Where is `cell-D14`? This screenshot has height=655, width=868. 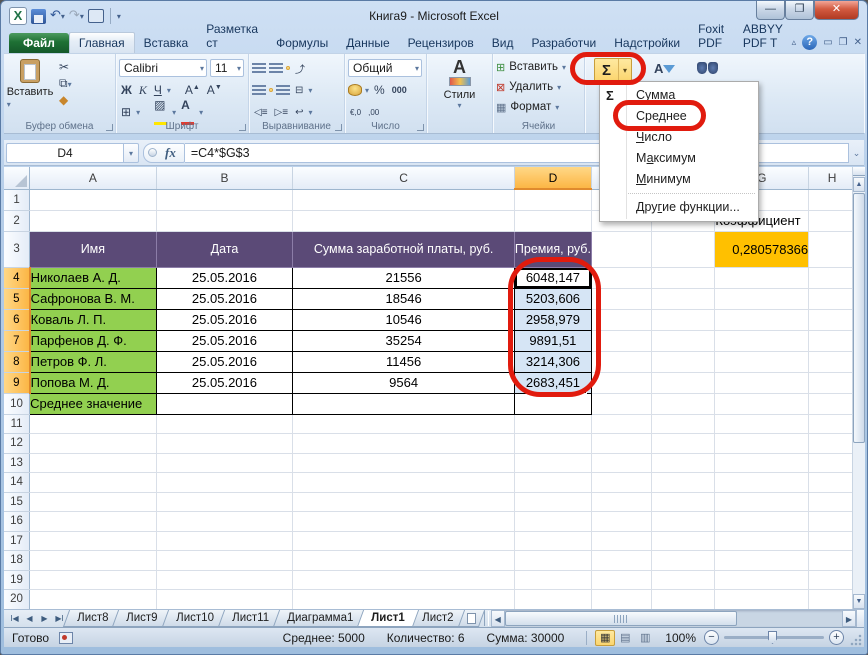
cell-D14 is located at coordinates (553, 482).